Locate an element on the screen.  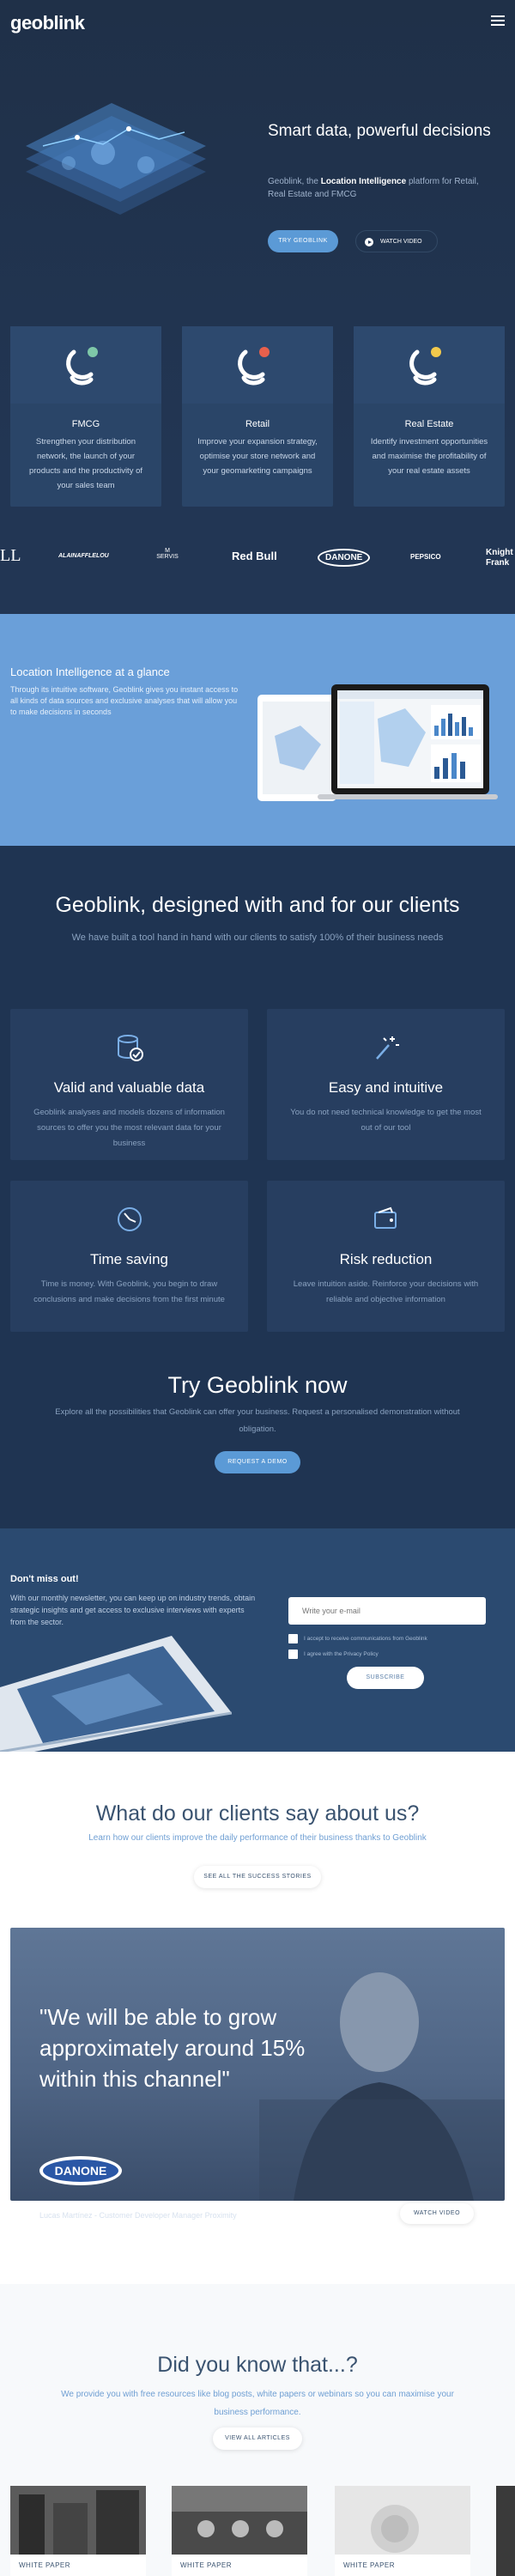
magic-wand-icon is located at coordinates (387, 1048).